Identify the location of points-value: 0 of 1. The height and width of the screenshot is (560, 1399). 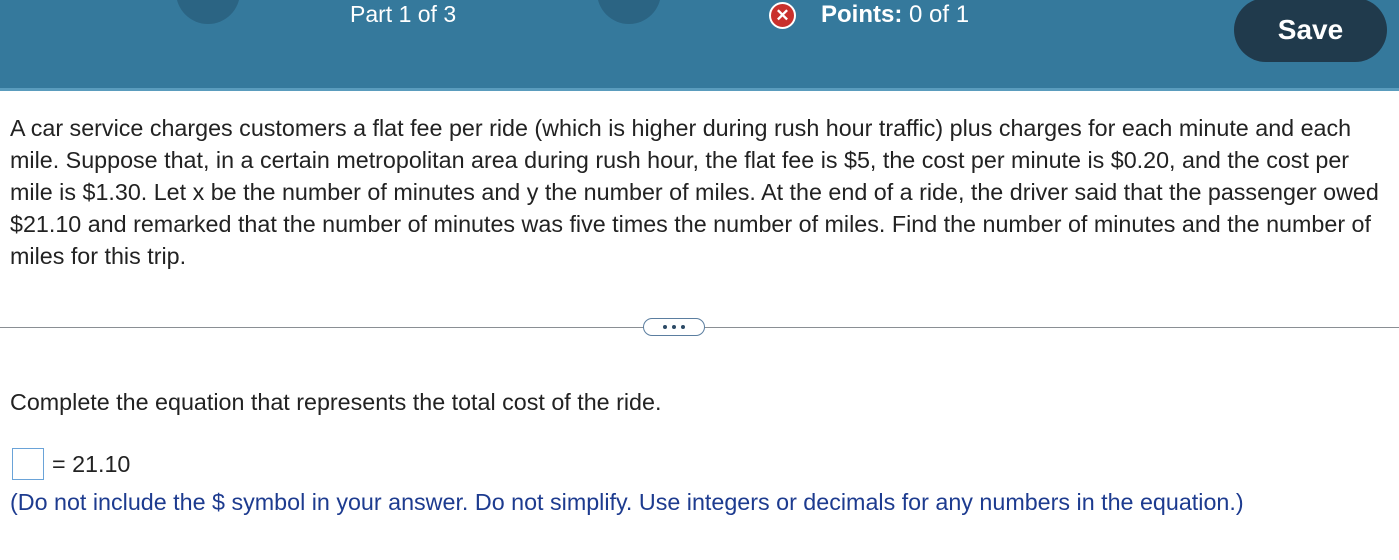
(939, 14).